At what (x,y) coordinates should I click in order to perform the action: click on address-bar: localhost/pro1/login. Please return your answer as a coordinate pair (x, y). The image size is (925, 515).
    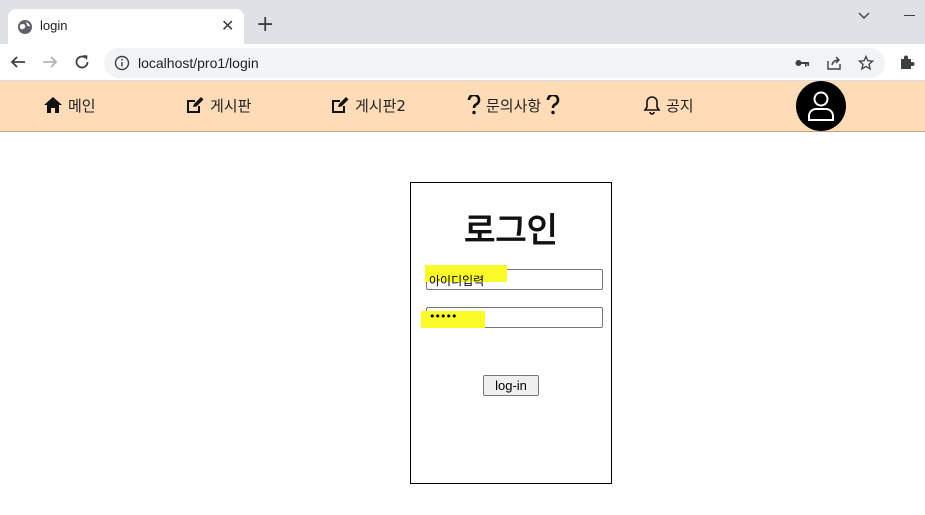
    Looking at the image, I should click on (494, 63).